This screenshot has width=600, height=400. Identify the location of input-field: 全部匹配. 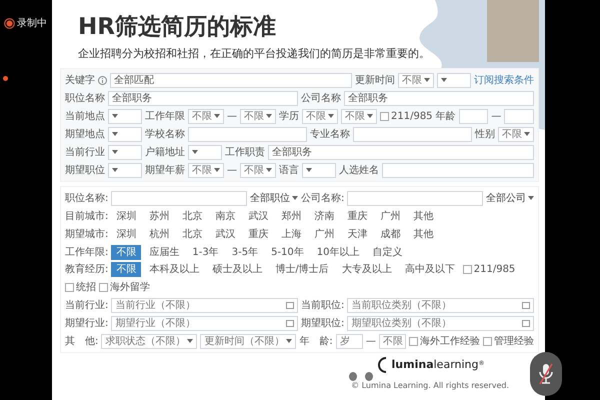
(231, 80).